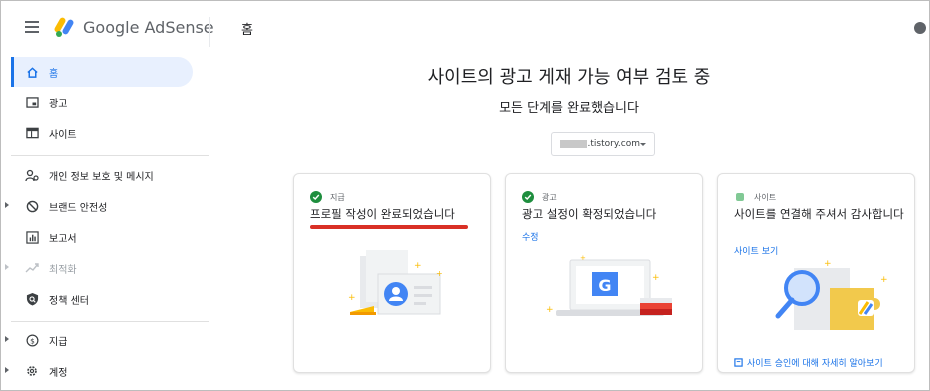 This screenshot has height=391, width=930. I want to click on card-step-text: 지급, so click(337, 197).